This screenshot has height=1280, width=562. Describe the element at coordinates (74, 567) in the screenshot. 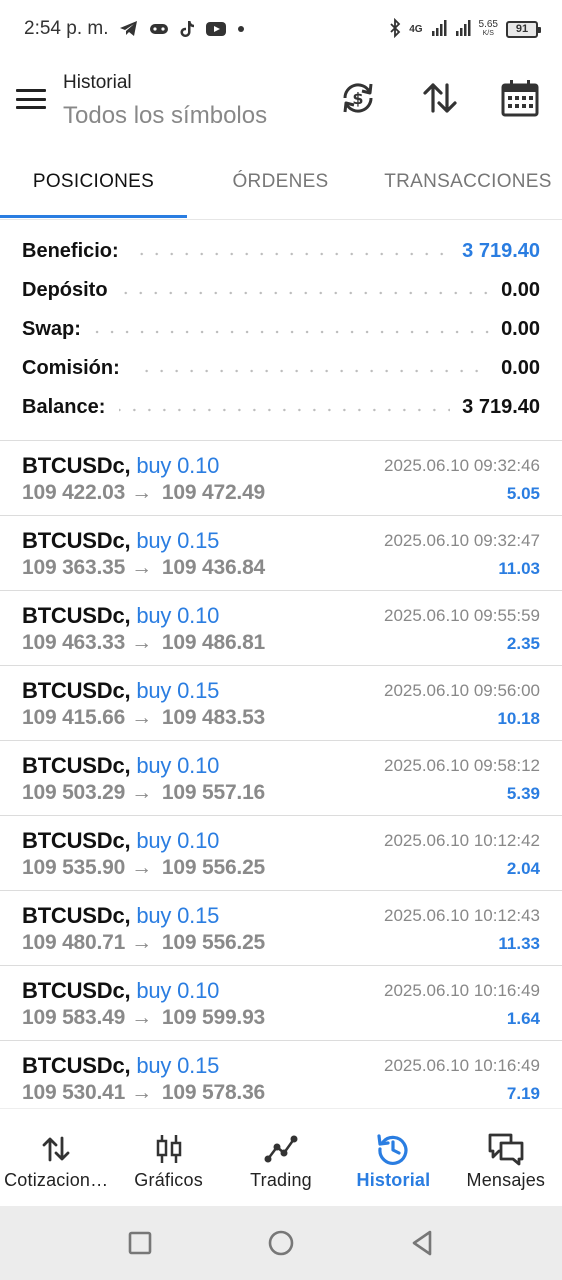

I see `open-price: 109 363.35` at that location.